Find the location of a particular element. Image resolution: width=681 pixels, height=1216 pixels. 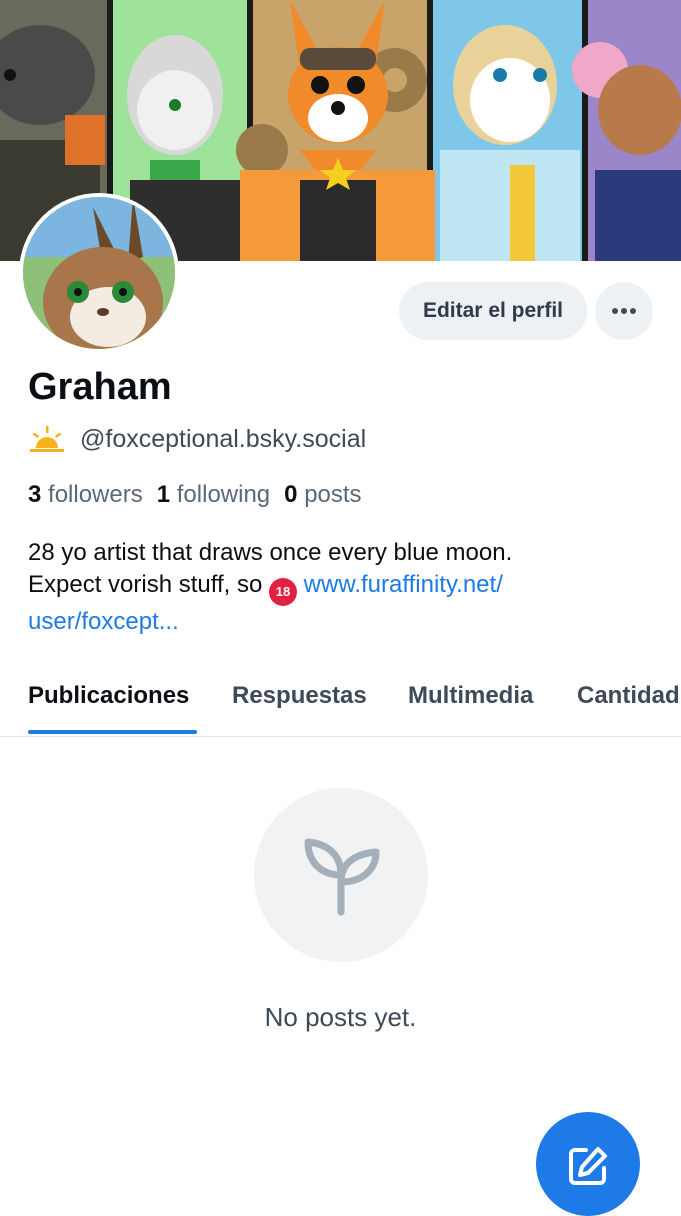

avatar is located at coordinates (99, 273).